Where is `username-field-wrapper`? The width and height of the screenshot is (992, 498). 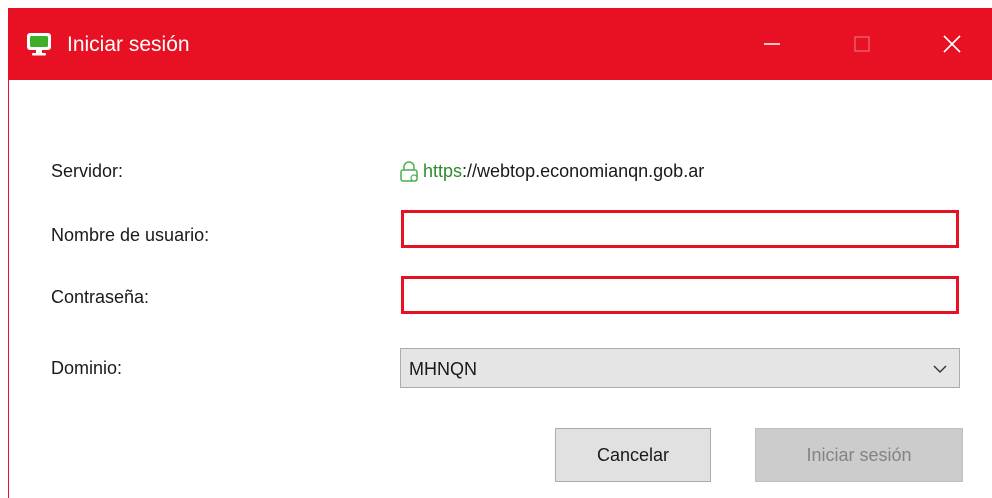 username-field-wrapper is located at coordinates (680, 229).